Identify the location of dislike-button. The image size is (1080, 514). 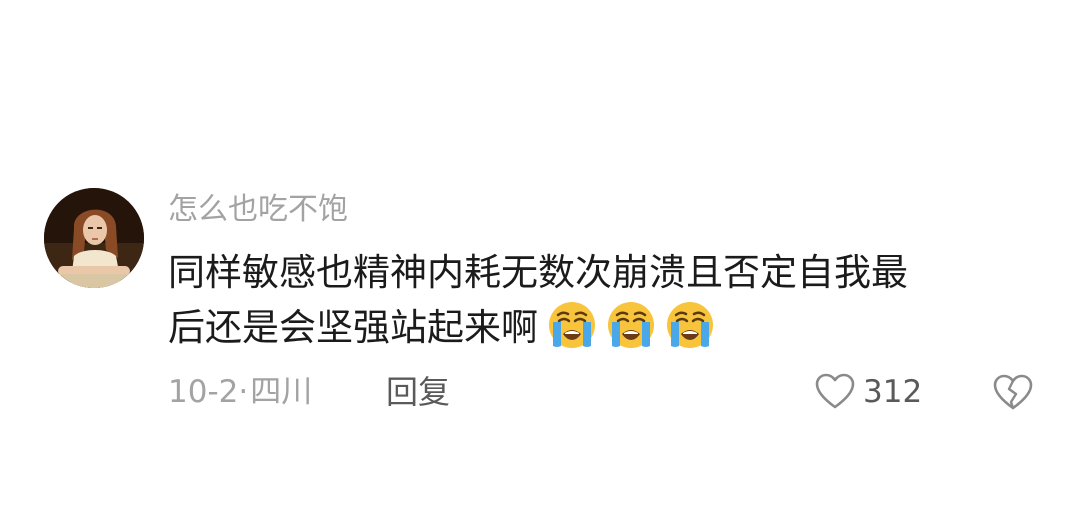
(1013, 392).